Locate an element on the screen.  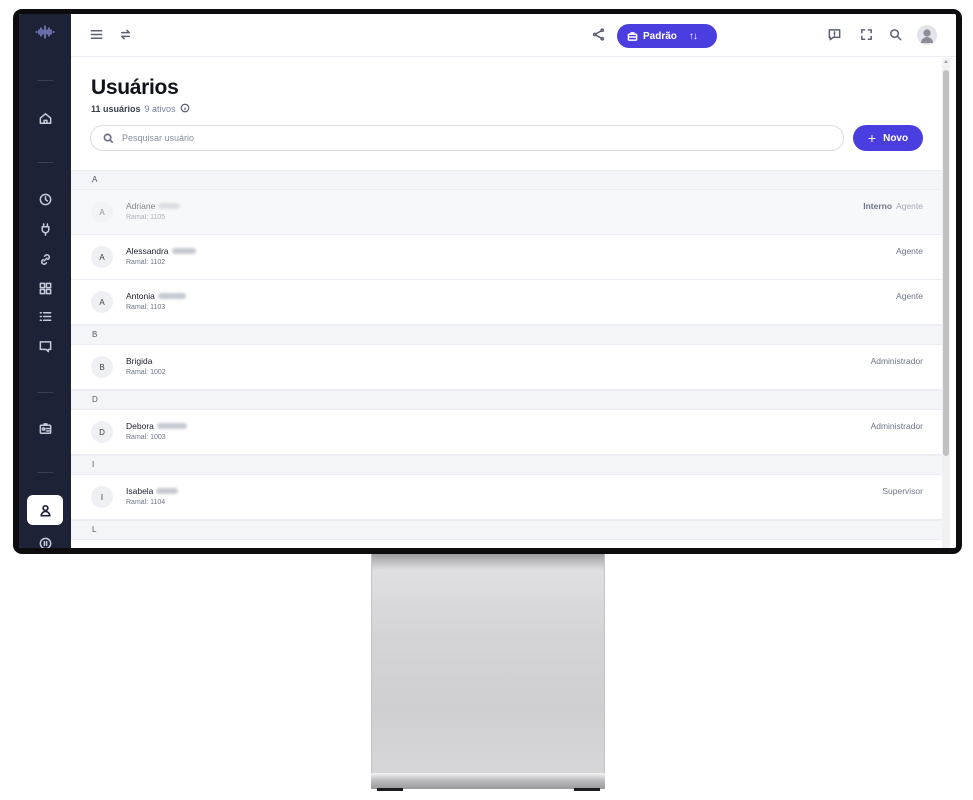
user-name: Debora is located at coordinates (156, 426).